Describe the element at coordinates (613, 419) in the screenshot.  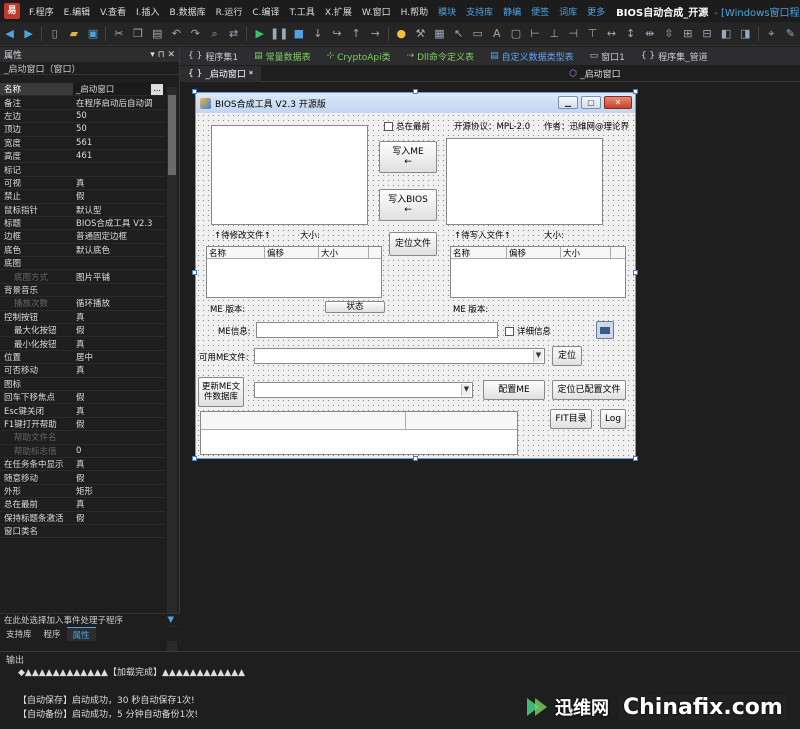
I see `log-button: Log` at that location.